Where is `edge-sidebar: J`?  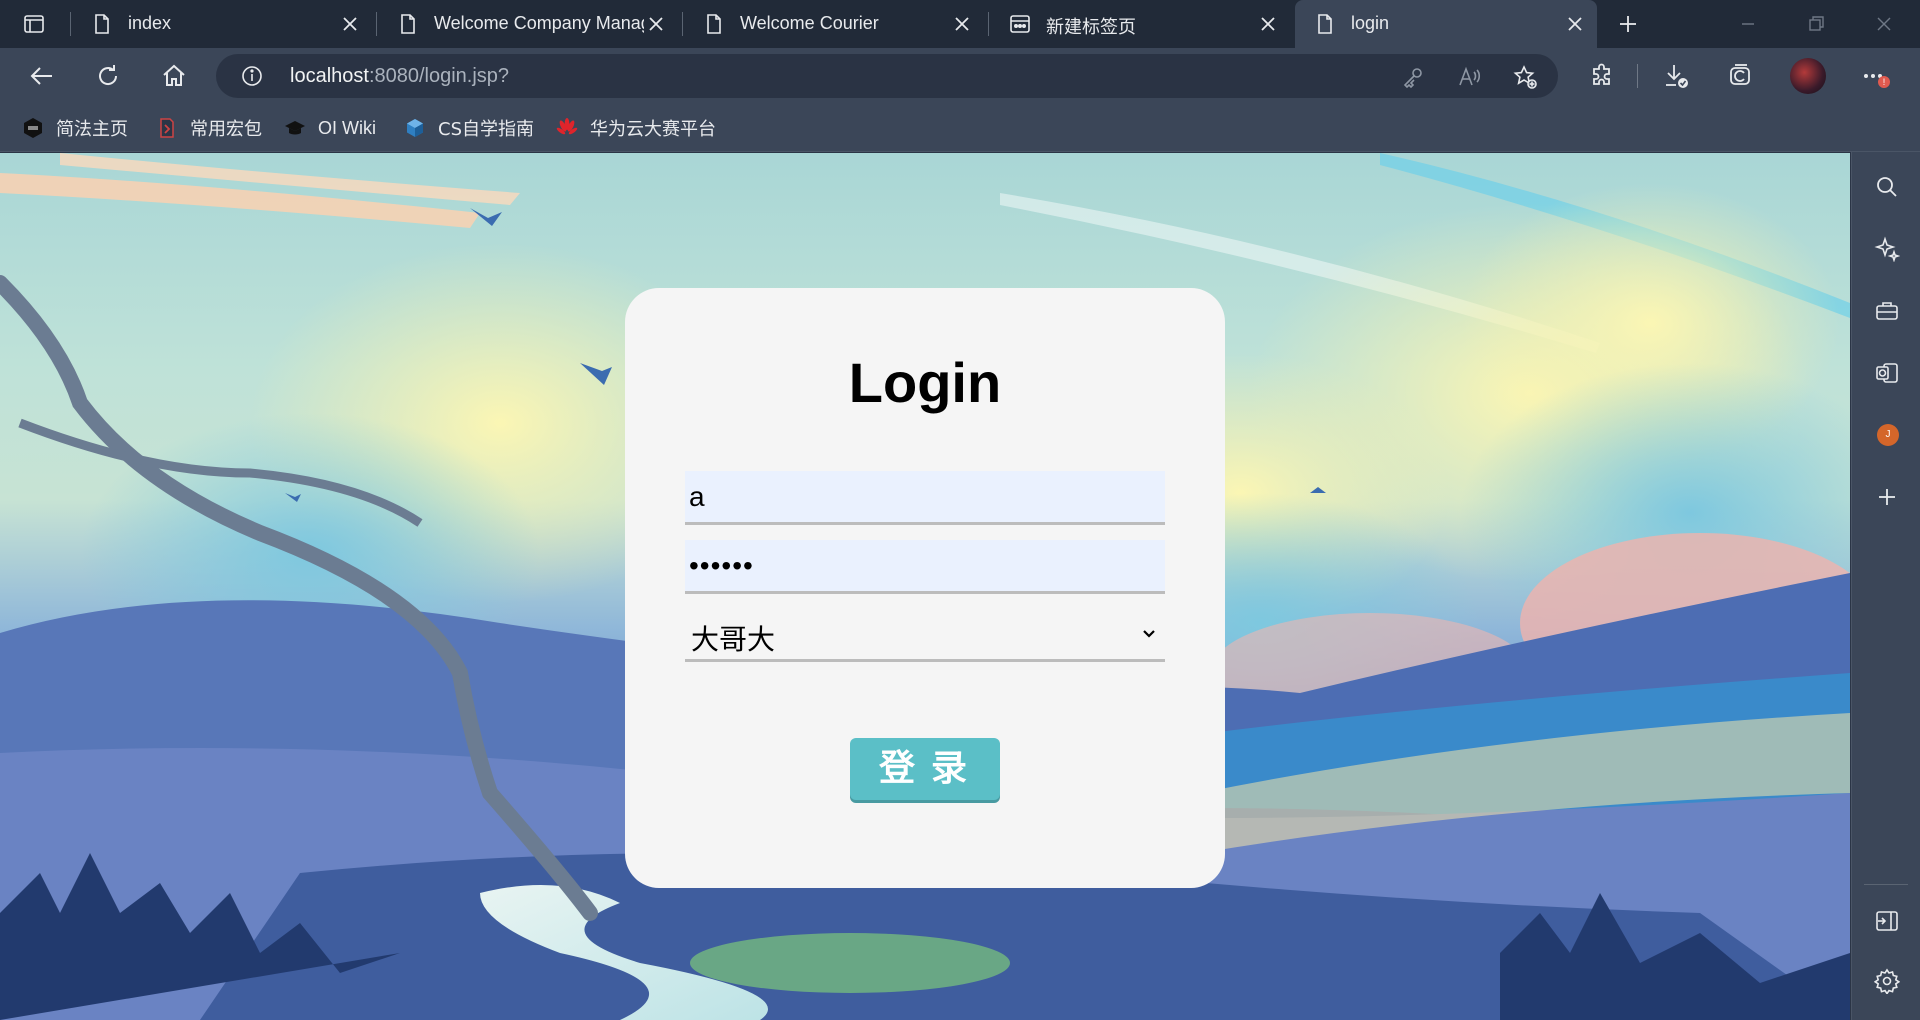 edge-sidebar: J is located at coordinates (1885, 586).